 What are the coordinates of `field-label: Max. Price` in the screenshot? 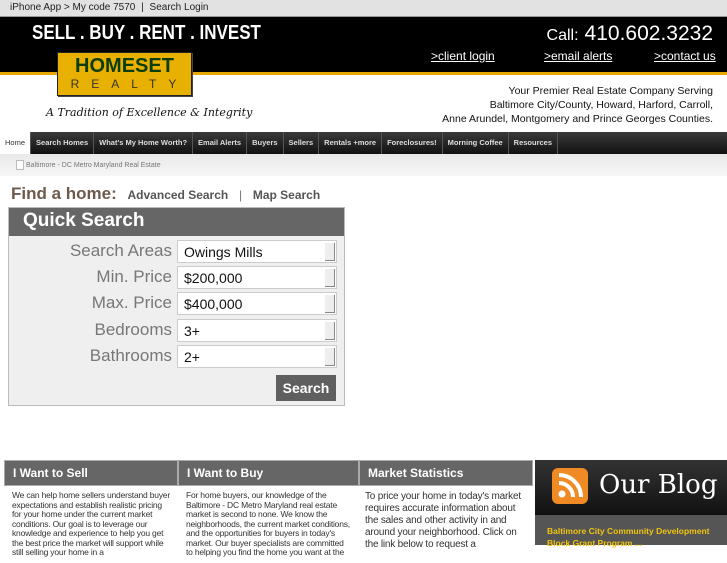 It's located at (131, 302).